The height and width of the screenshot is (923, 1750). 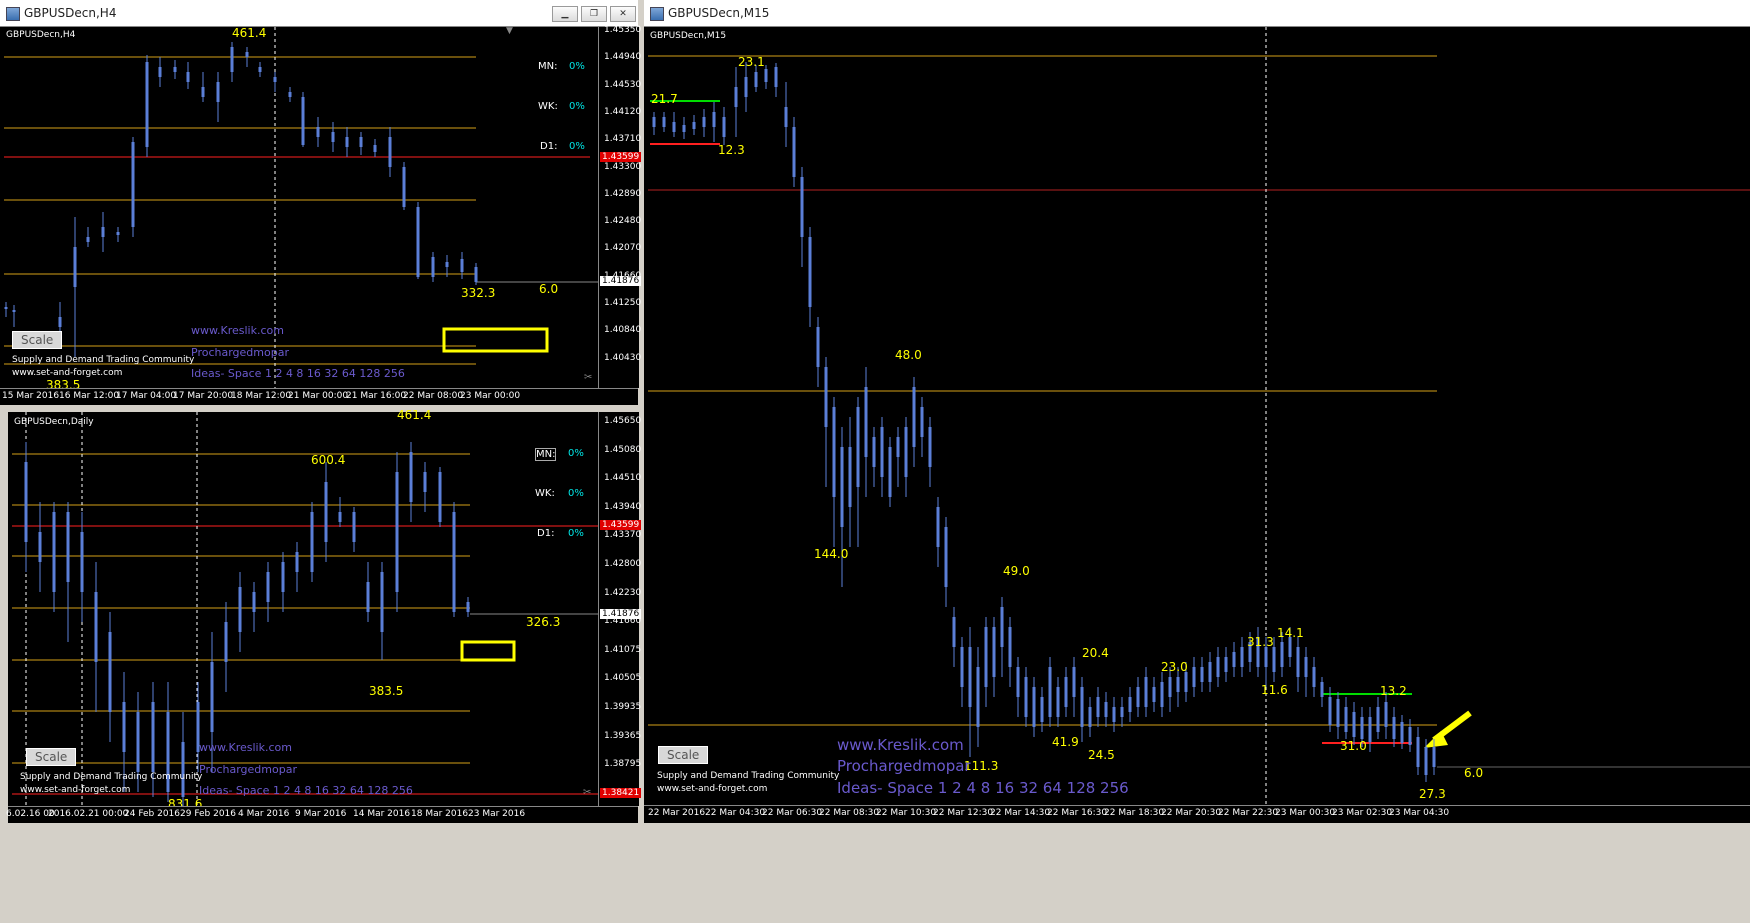 I want to click on price-tick-label: 1.42230, so click(x=623, y=592).